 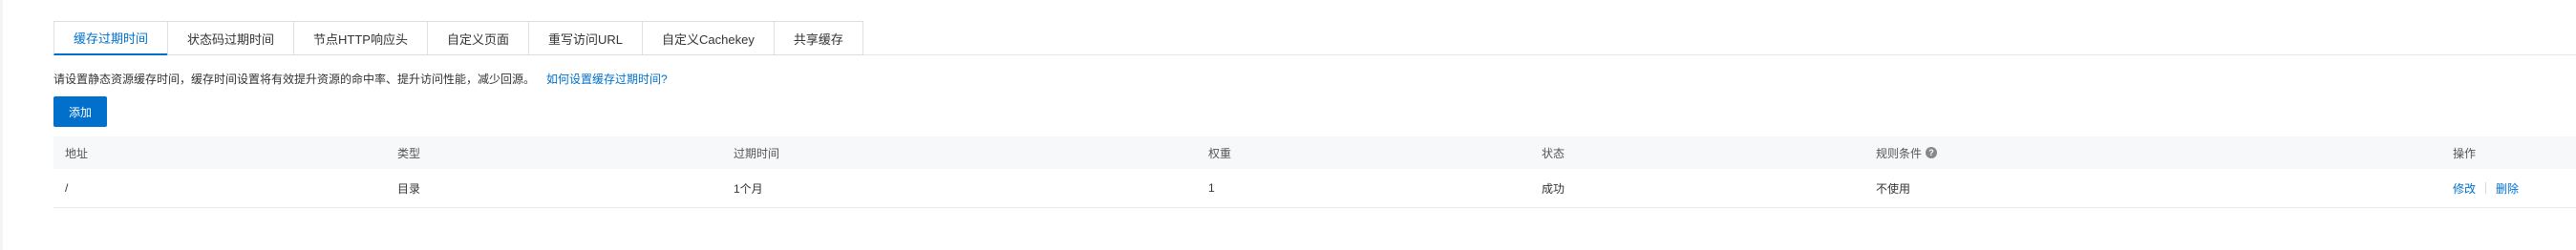 I want to click on tab-cache-expiration: 缓存过期时间, so click(x=110, y=38).